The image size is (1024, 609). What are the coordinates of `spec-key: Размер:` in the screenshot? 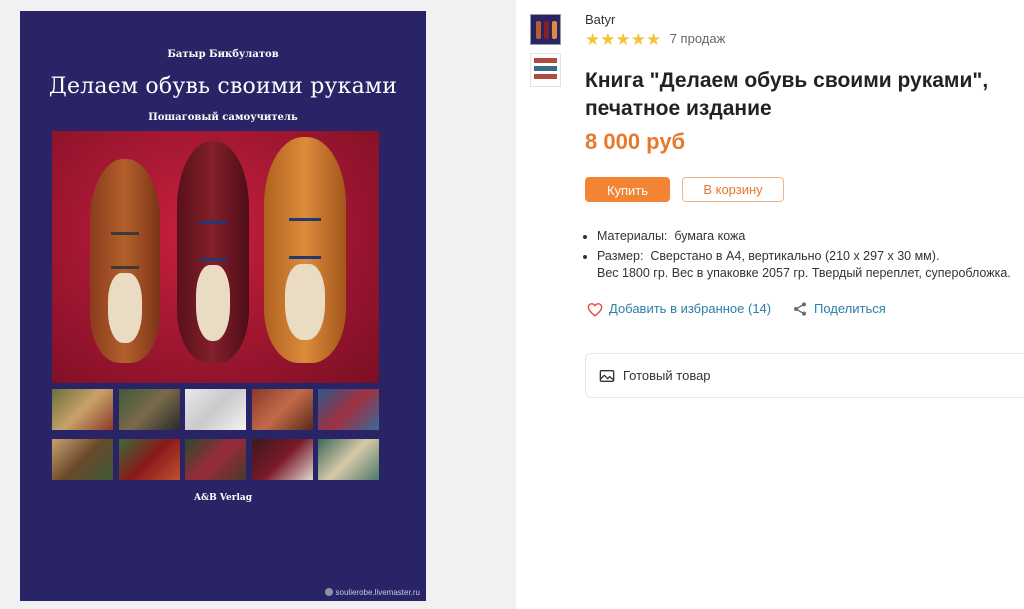 It's located at (620, 256).